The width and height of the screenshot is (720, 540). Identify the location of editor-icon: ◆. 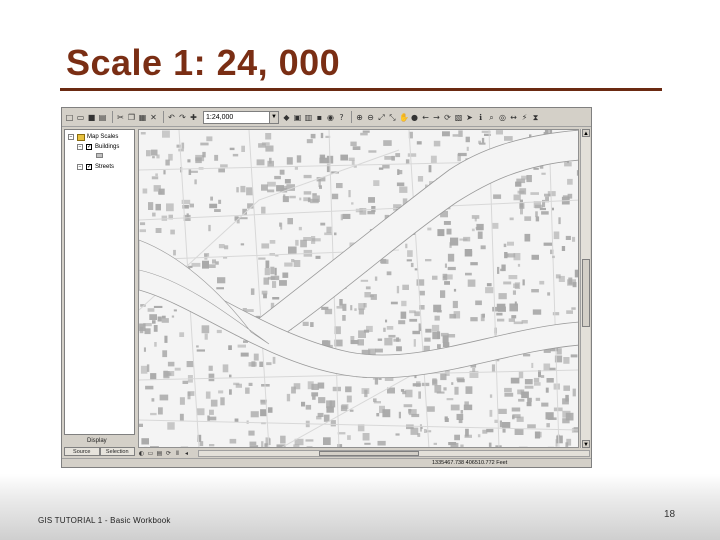
(286, 117).